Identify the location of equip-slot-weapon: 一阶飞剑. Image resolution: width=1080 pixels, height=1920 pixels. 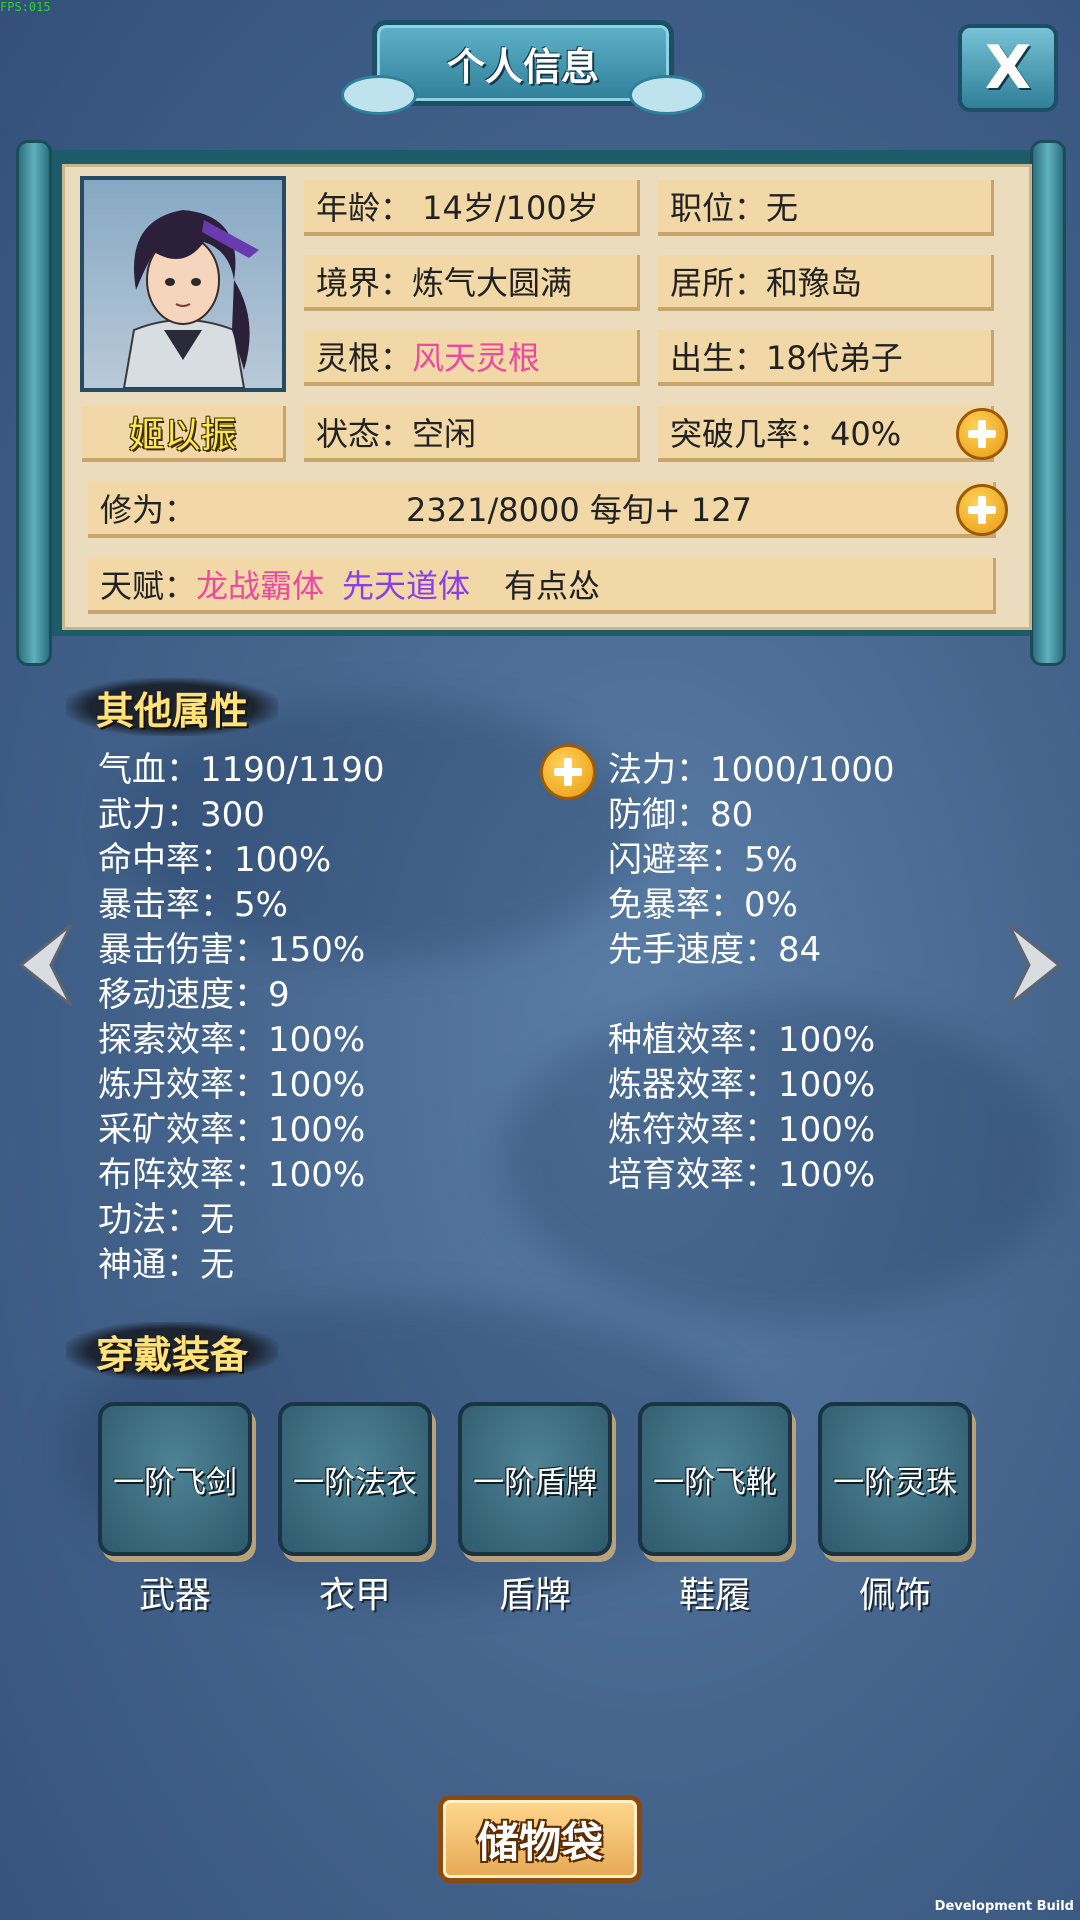
(175, 1479).